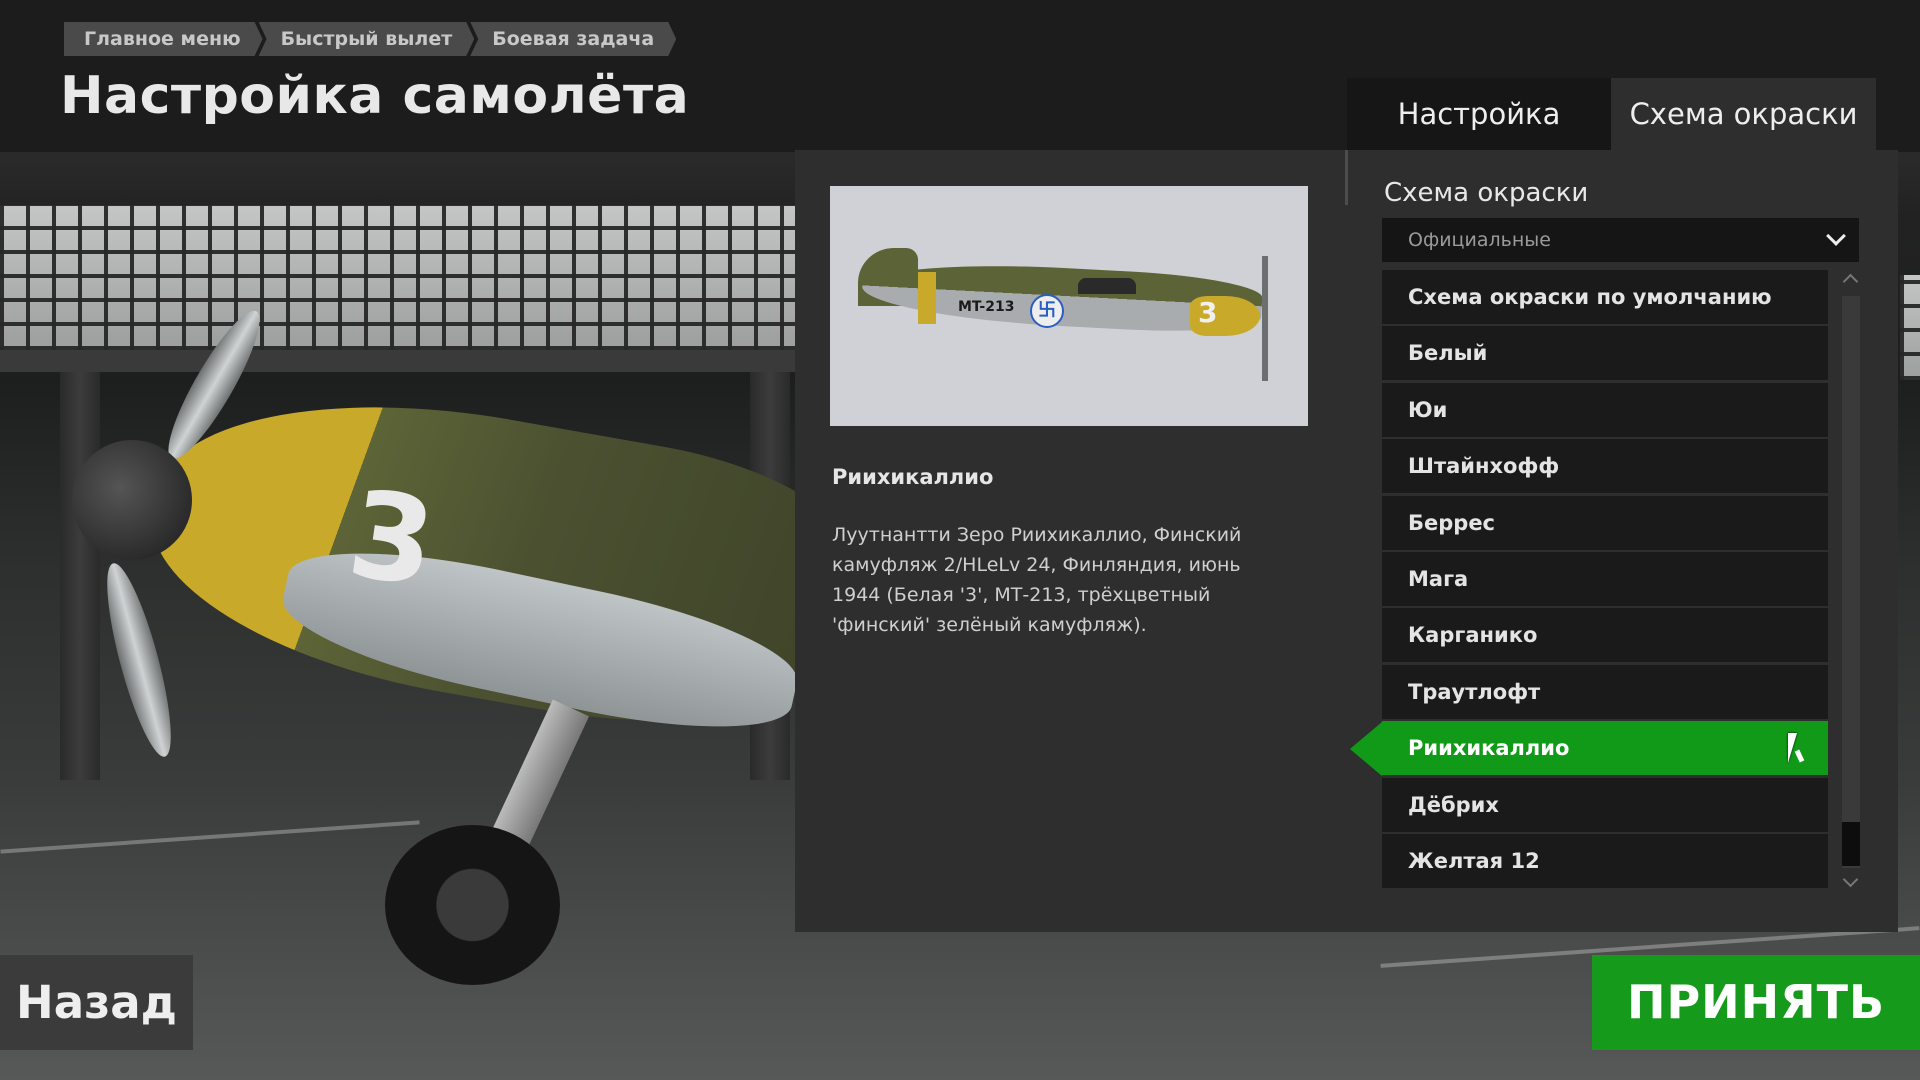 This screenshot has width=1920, height=1080. What do you see at coordinates (1605, 297) in the screenshot?
I see `list-item: Схема окраски по умолчанию` at bounding box center [1605, 297].